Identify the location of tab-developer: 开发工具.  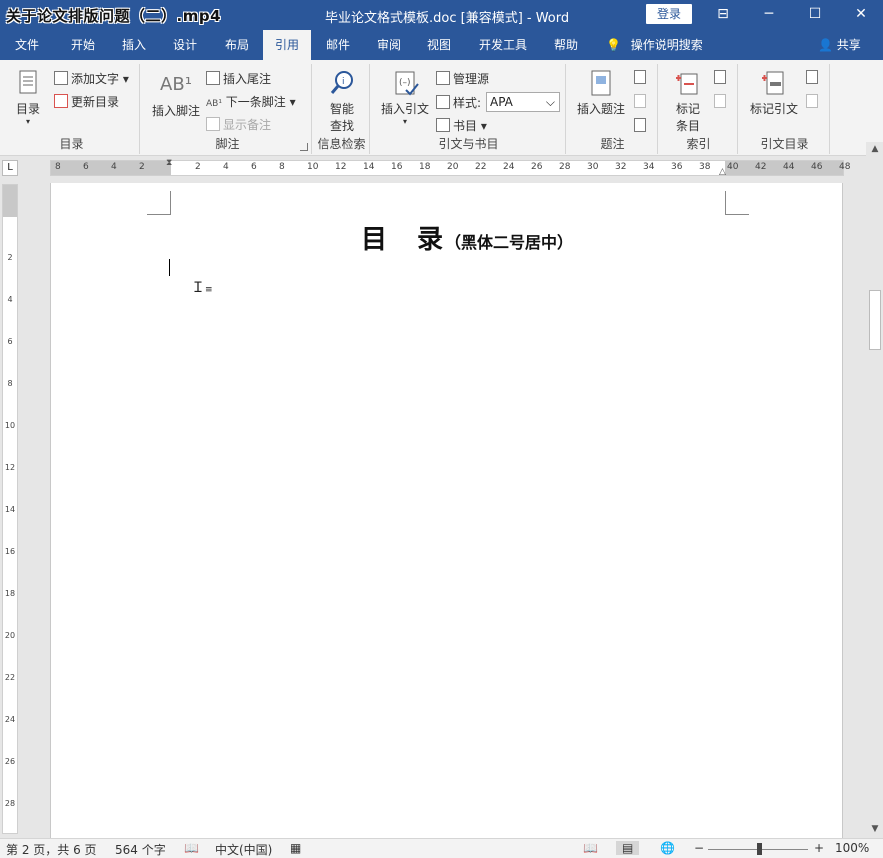
(503, 45).